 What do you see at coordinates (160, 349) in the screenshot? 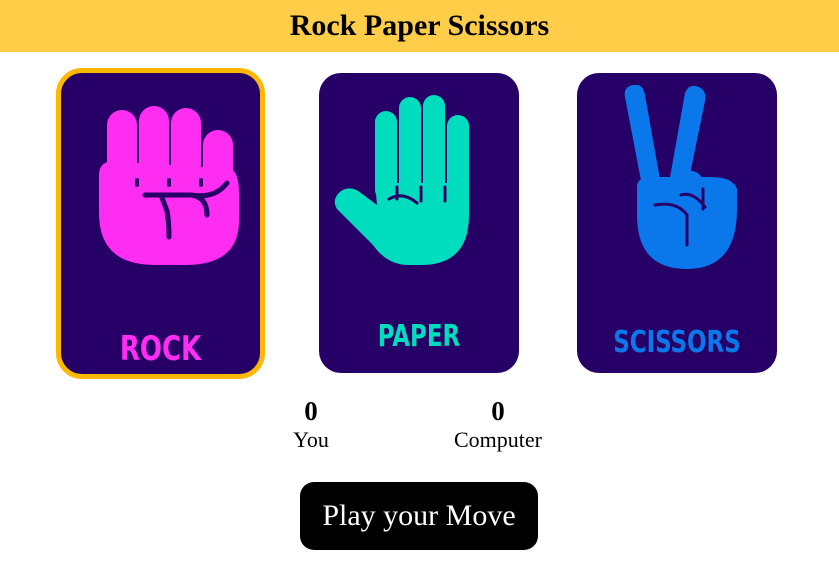
I see `rock-label: ROCK` at bounding box center [160, 349].